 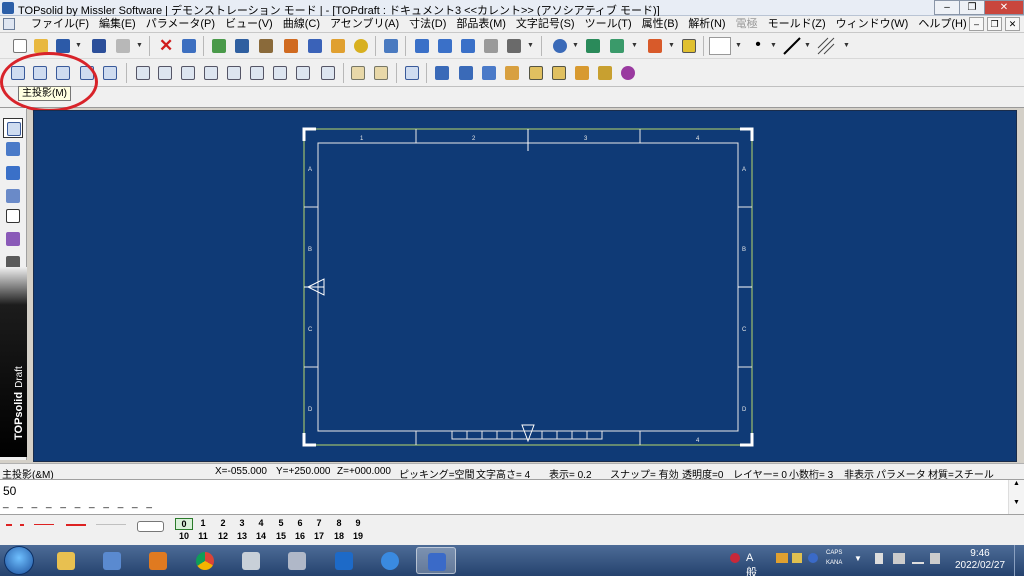 What do you see at coordinates (364, 24) in the screenshot?
I see `menu-assembly: アセンブリ(A)` at bounding box center [364, 24].